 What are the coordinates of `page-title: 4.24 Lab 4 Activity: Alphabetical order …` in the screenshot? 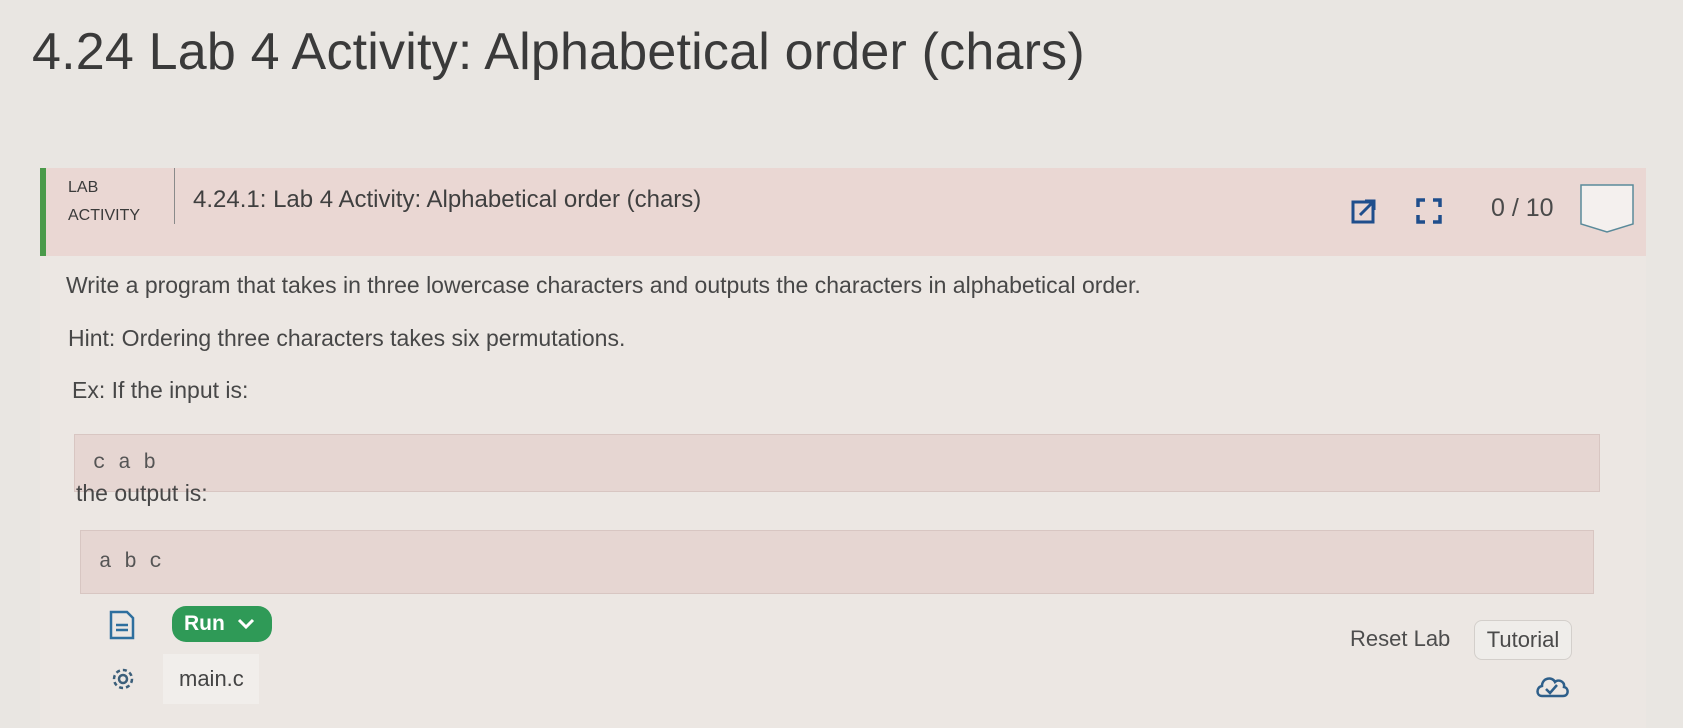 It's located at (558, 52).